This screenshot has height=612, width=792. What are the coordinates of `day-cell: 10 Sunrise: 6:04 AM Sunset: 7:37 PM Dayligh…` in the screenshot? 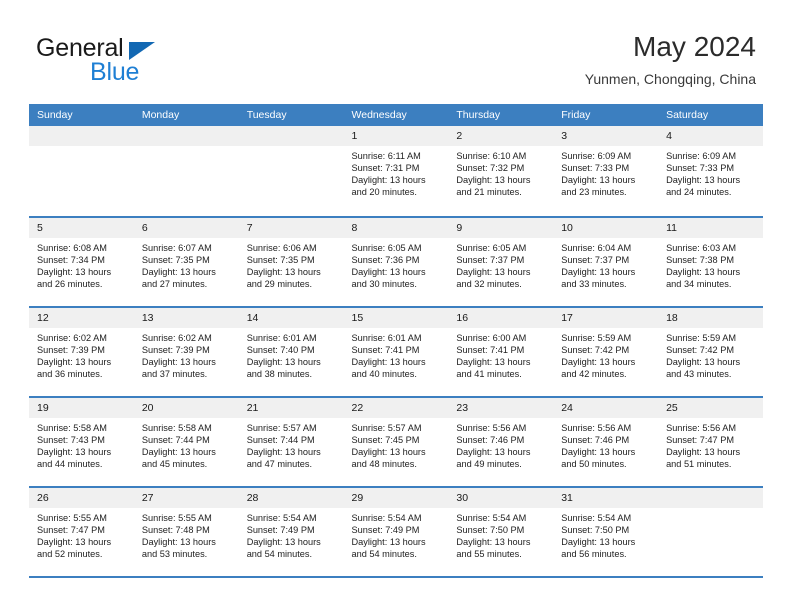 It's located at (606, 262).